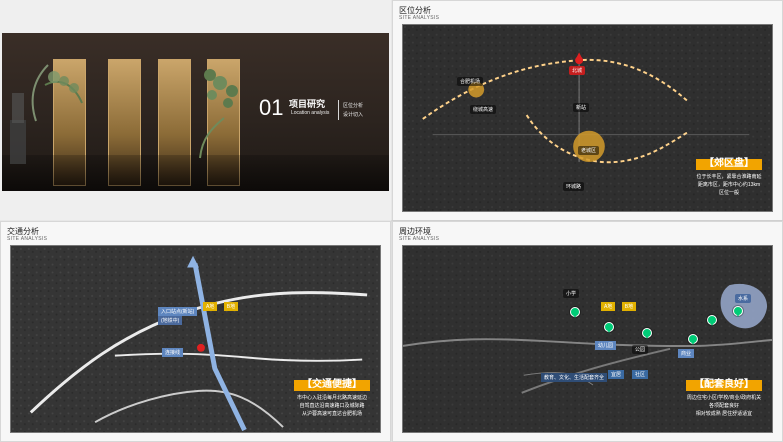  What do you see at coordinates (743, 298) in the screenshot?
I see `poi-label-river: 水系` at bounding box center [743, 298].